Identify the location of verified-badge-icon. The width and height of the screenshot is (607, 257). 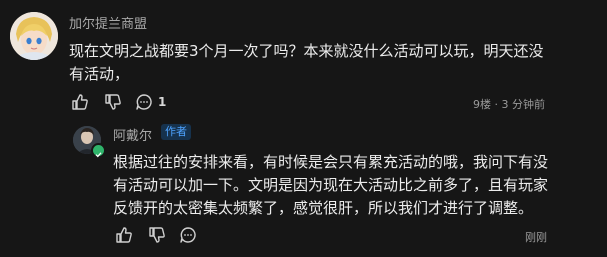
(98, 150).